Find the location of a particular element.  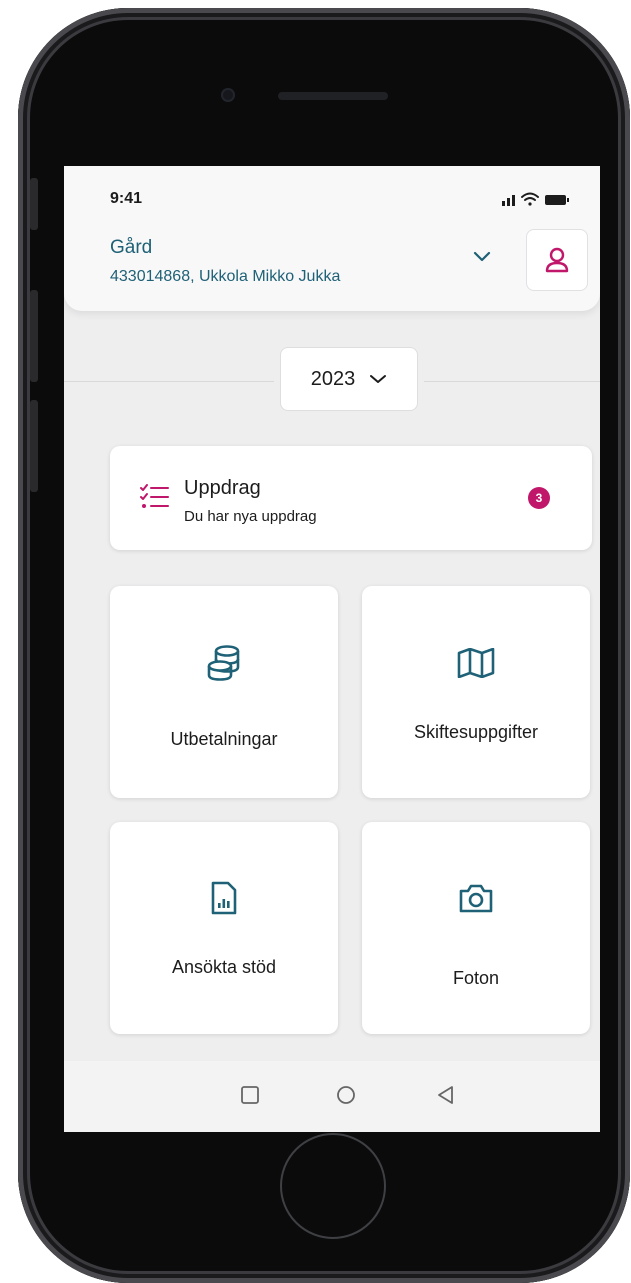

task-list-icon is located at coordinates (154, 496).